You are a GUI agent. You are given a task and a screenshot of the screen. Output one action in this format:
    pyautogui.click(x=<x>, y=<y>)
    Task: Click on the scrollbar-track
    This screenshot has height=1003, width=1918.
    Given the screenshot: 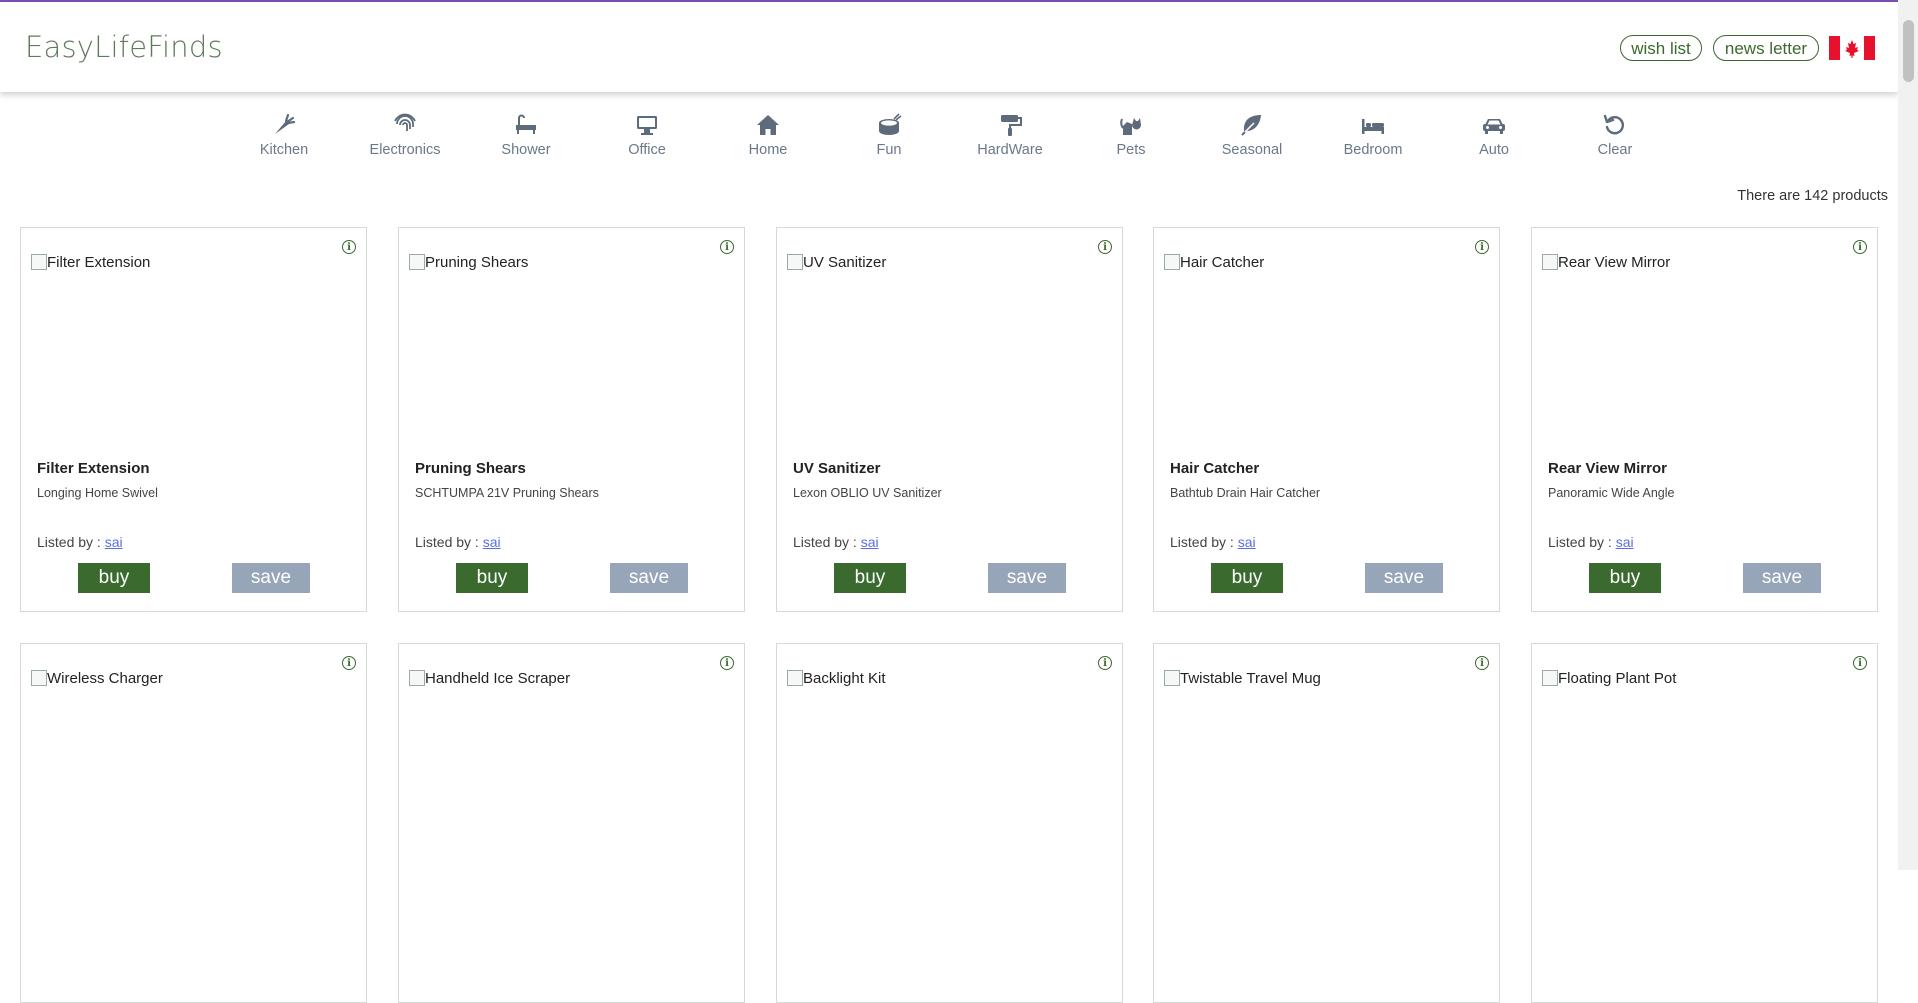 What is the action you would take?
    pyautogui.click(x=1908, y=435)
    